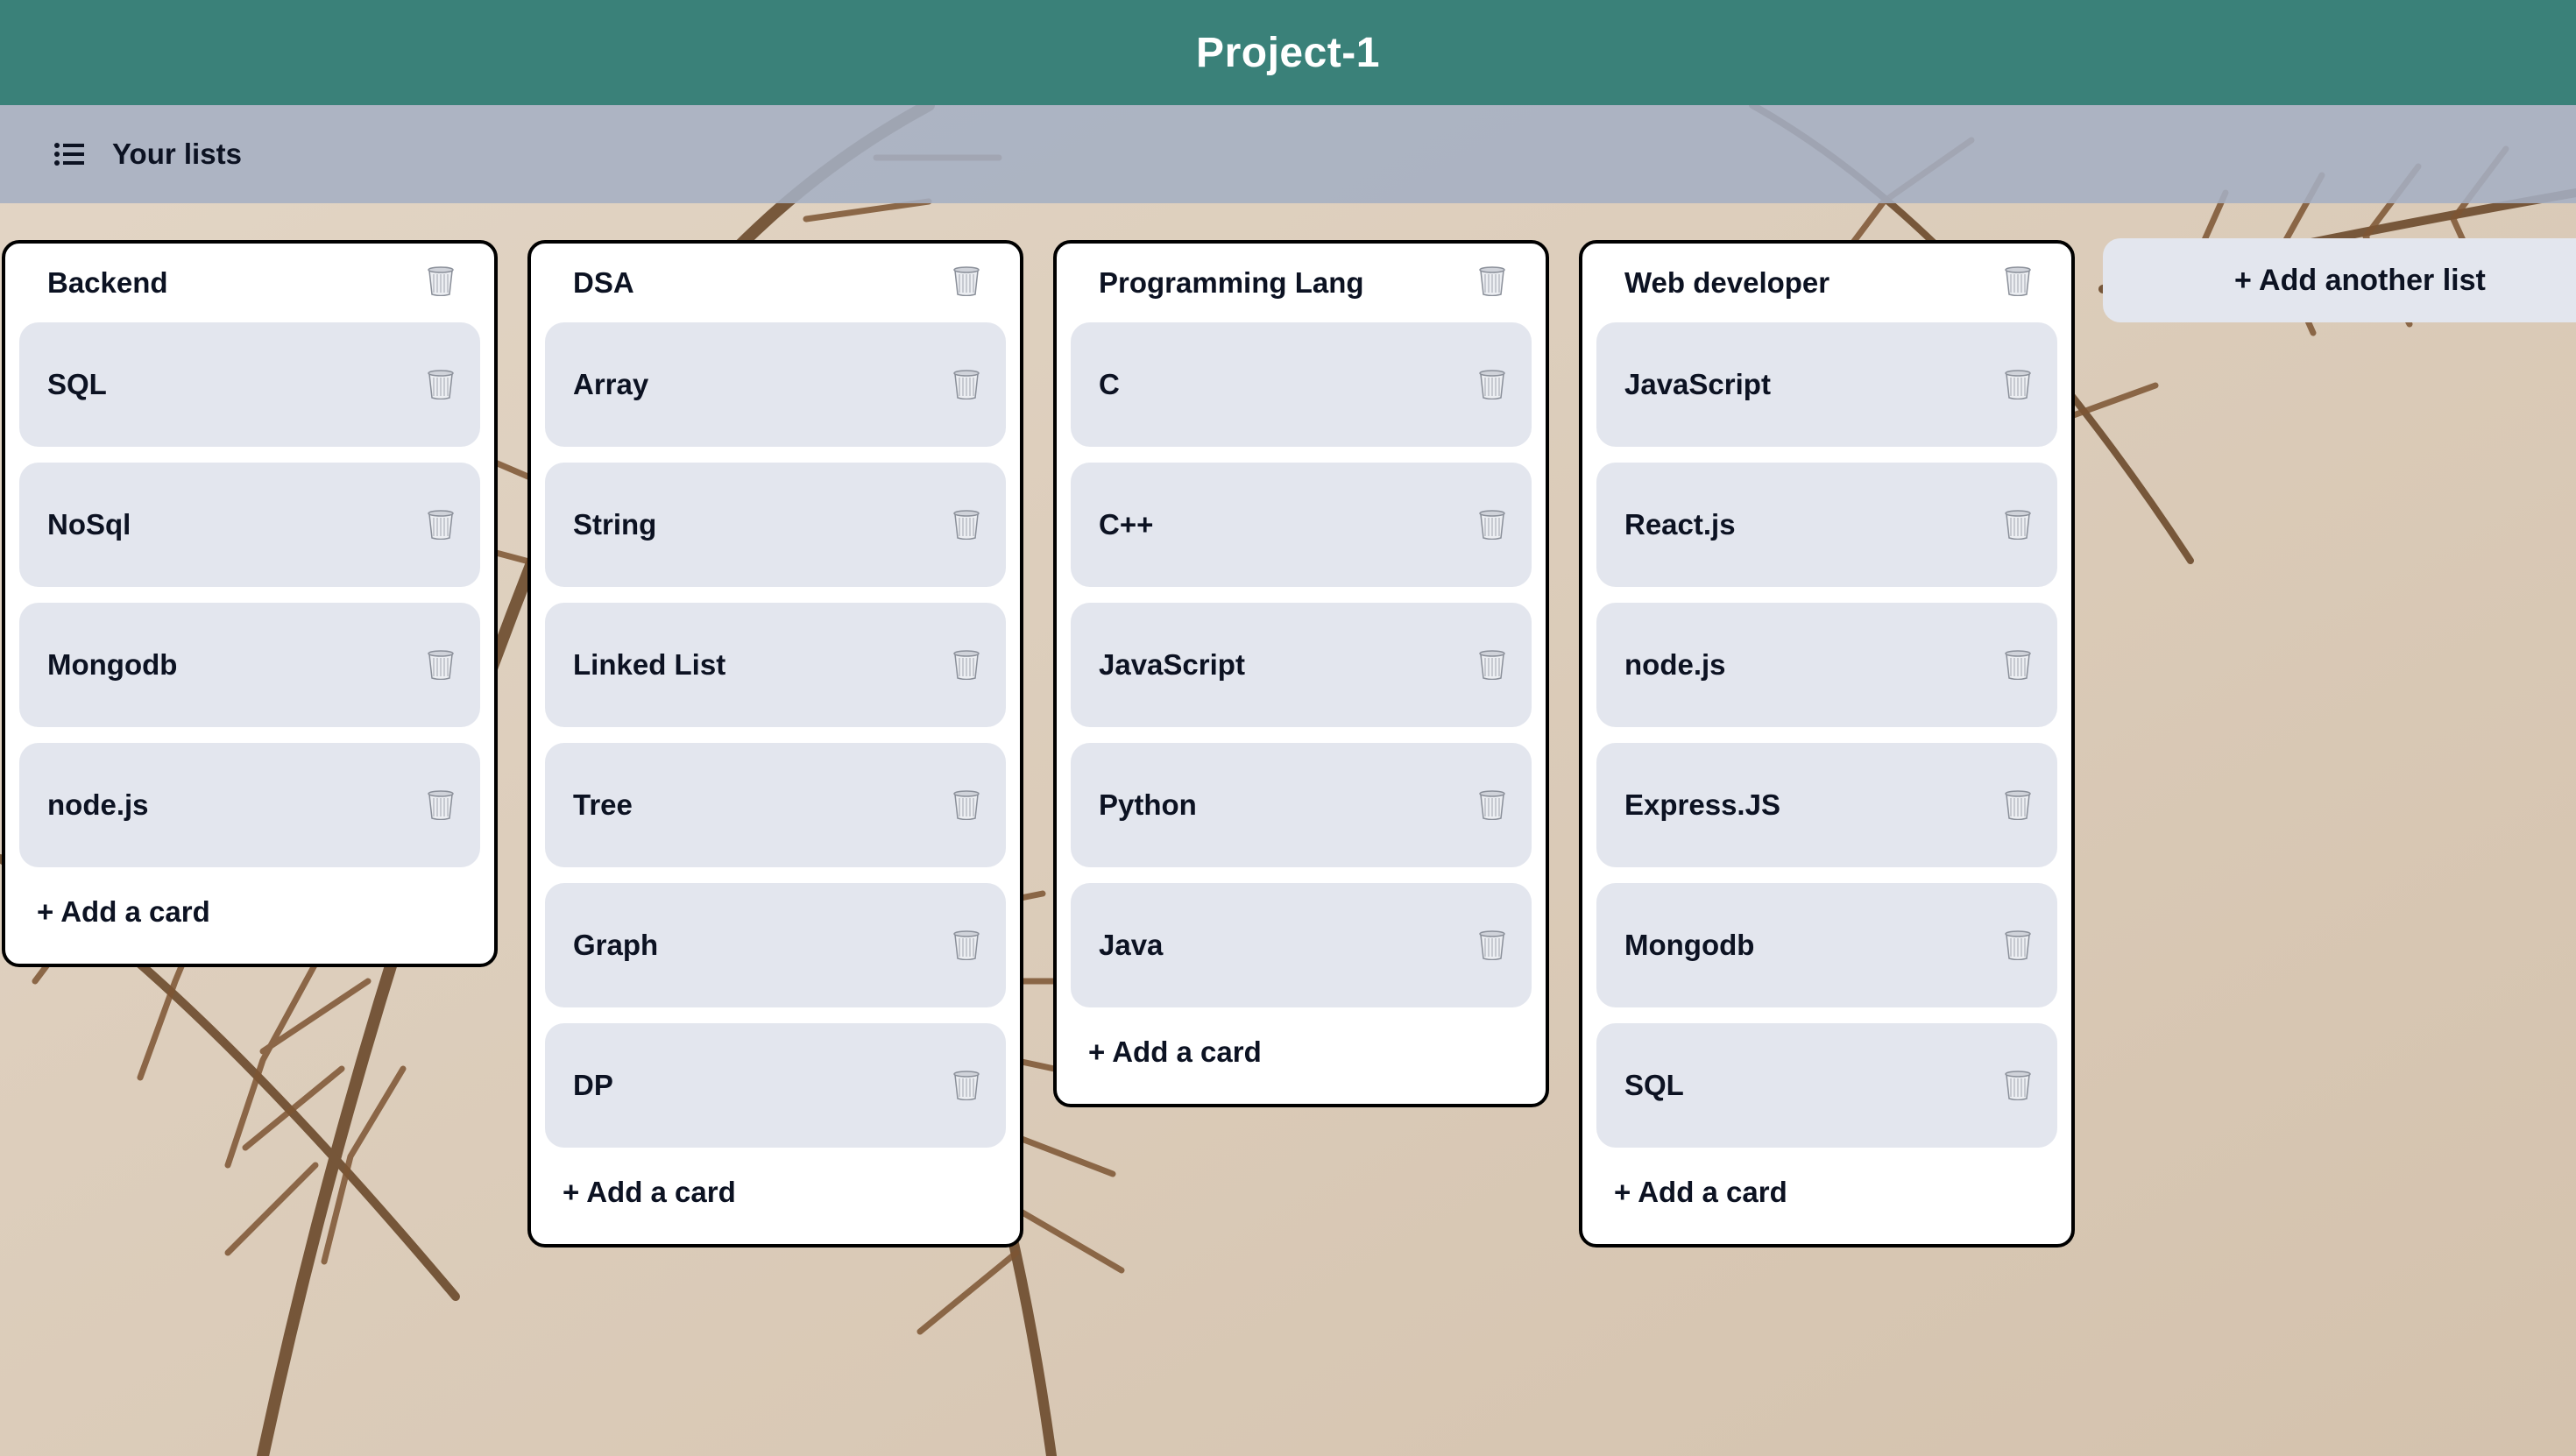 The height and width of the screenshot is (1456, 2576). Describe the element at coordinates (89, 524) in the screenshot. I see `card-label: NoSql` at that location.